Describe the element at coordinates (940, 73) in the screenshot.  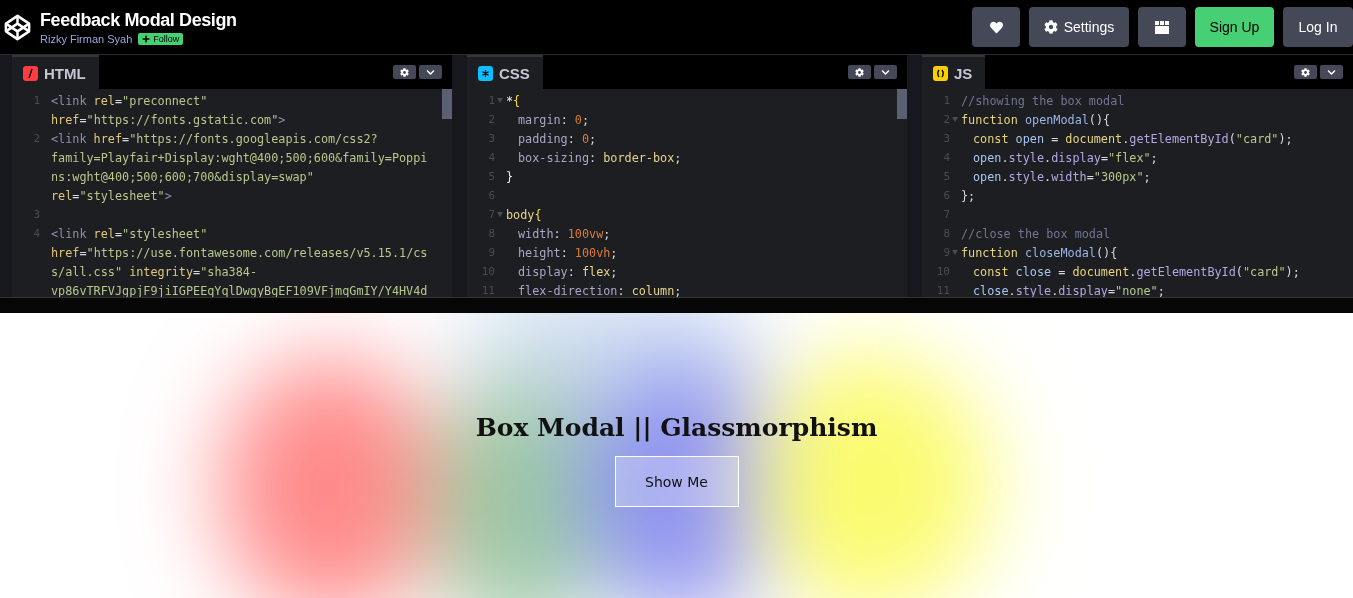
I see `parentheses-icon` at that location.